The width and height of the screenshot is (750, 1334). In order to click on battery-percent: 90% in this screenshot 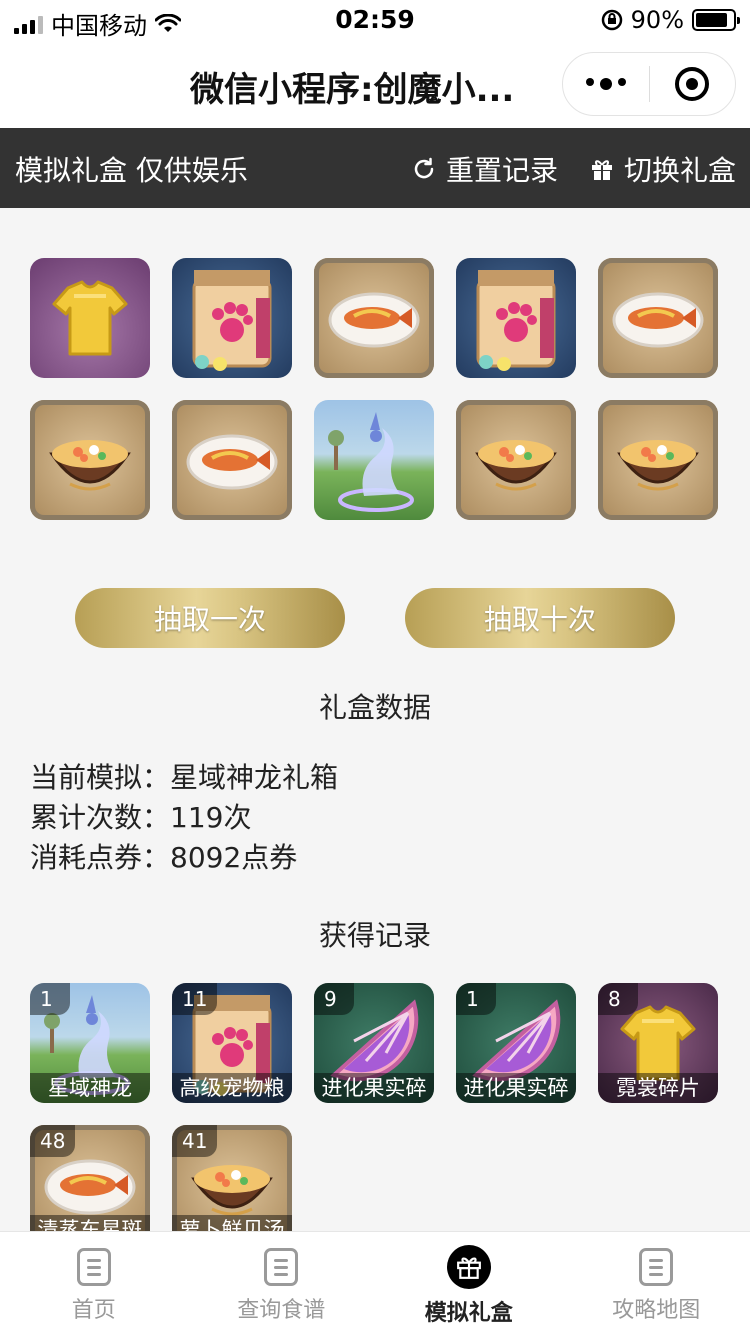, I will do `click(657, 20)`.